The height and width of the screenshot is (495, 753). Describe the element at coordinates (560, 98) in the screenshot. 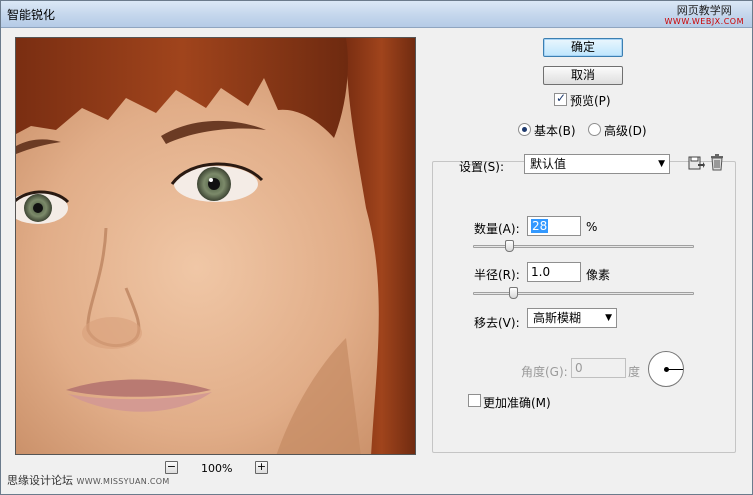

I see `preview-checkbox` at that location.